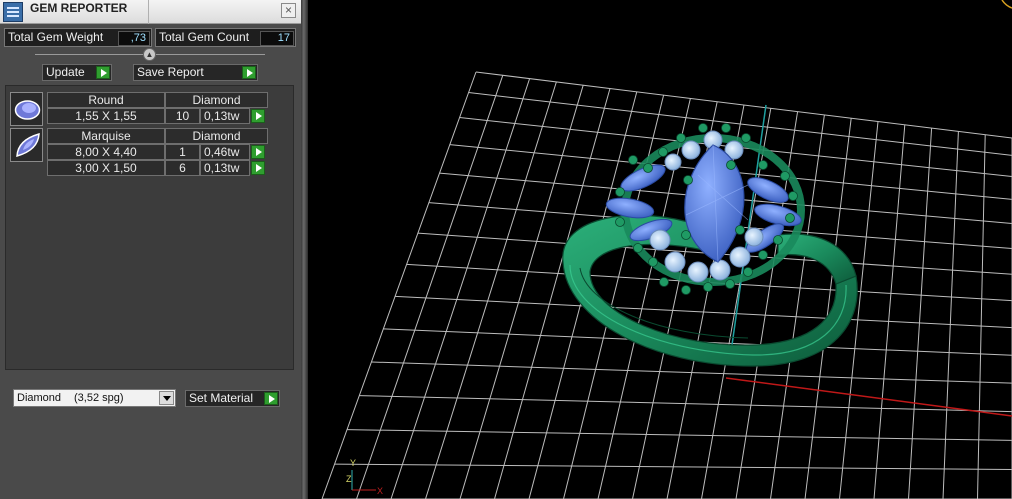  What do you see at coordinates (225, 152) in the screenshot?
I see `gem-weight: 0,46tw` at bounding box center [225, 152].